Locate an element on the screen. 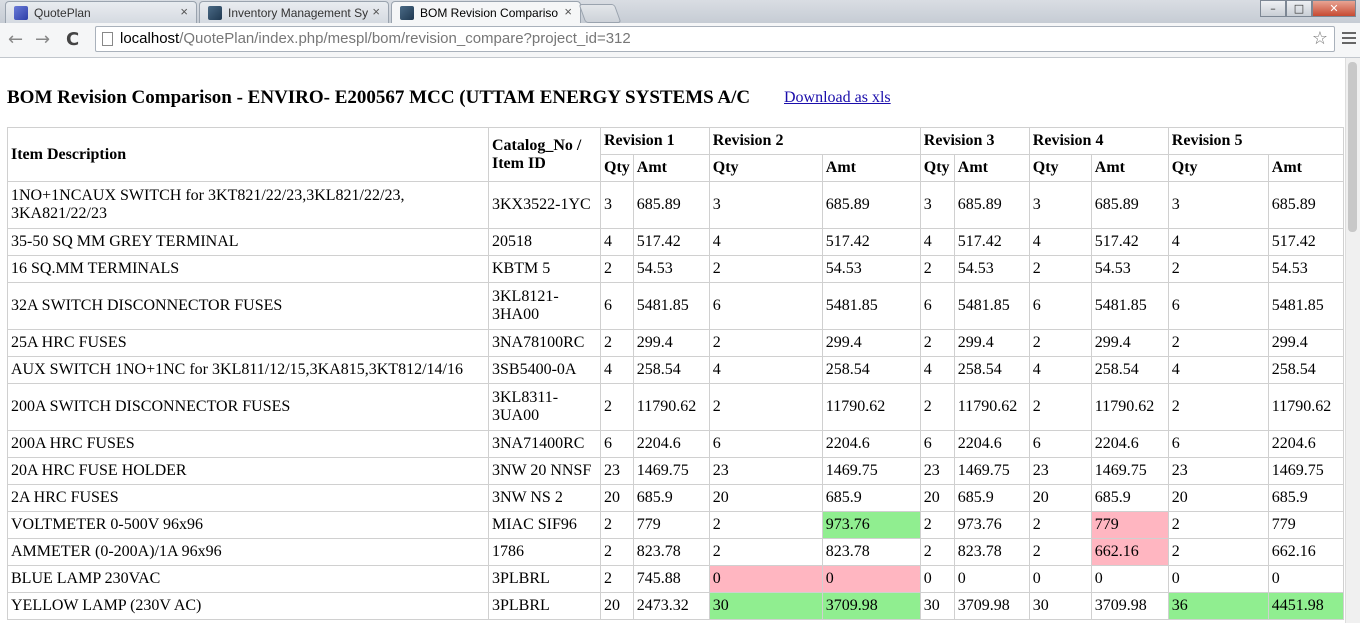 The width and height of the screenshot is (1360, 623). page-scrollbar is located at coordinates (1352, 340).